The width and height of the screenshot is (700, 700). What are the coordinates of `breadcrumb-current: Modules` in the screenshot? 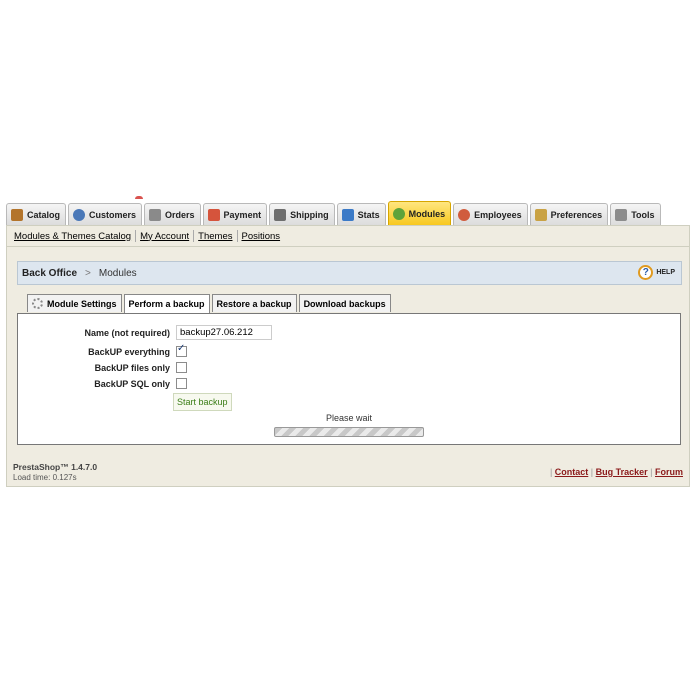 It's located at (117, 273).